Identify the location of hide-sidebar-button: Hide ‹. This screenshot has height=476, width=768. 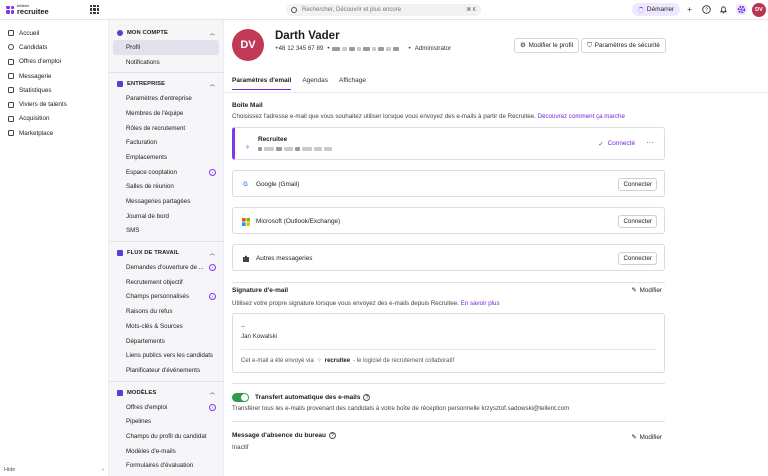
(54, 470).